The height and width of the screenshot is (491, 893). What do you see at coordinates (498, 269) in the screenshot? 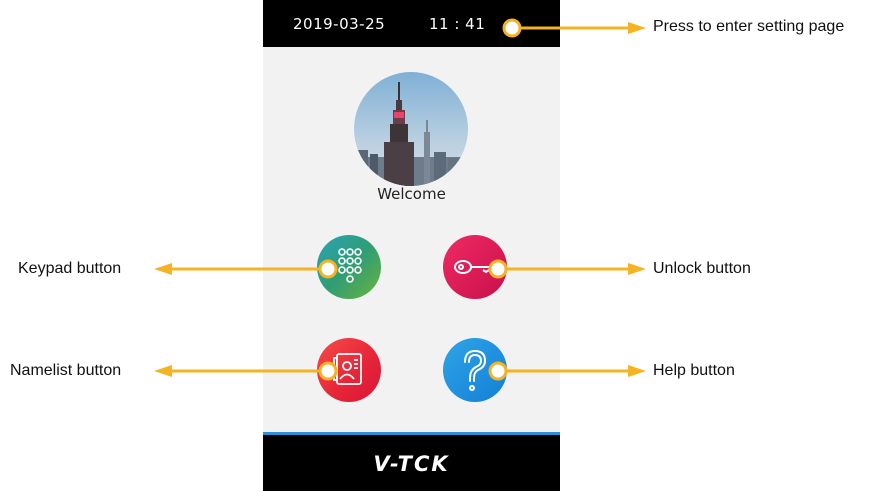
I see `unlock-dot` at bounding box center [498, 269].